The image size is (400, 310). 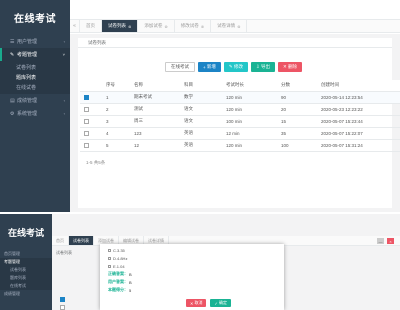 What do you see at coordinates (27, 55) in the screenshot?
I see `sidebar-item-label: 考题管理` at bounding box center [27, 55].